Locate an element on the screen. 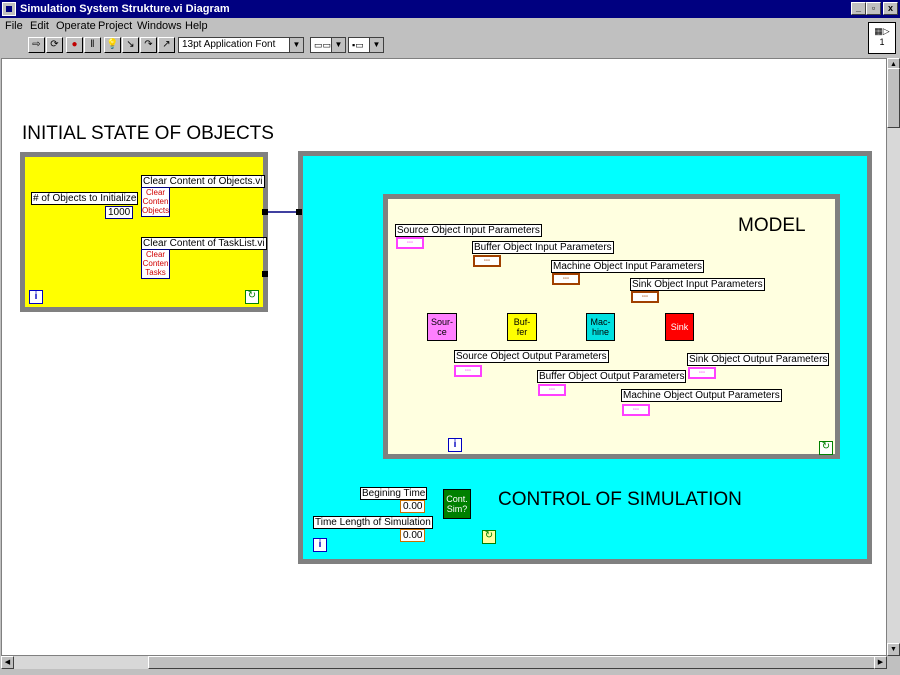 This screenshot has width=900, height=675. node-text: Mac- is located at coordinates (600, 322).